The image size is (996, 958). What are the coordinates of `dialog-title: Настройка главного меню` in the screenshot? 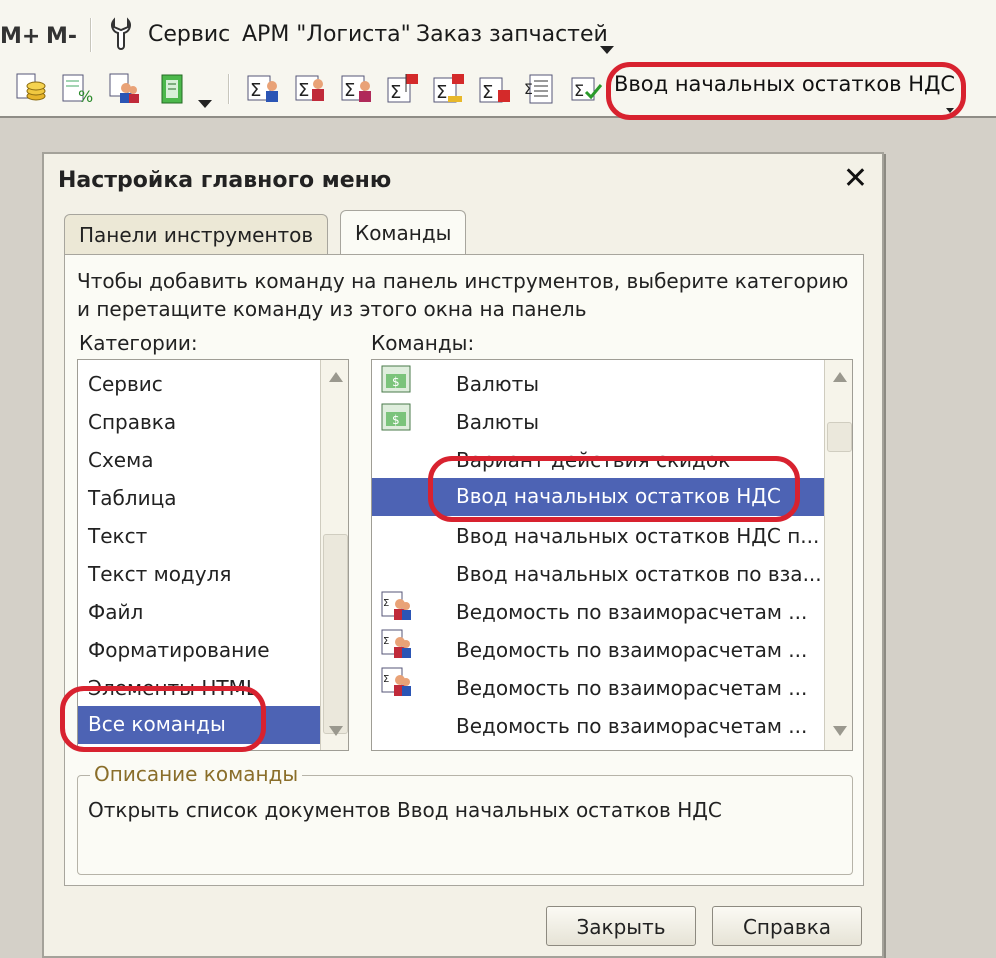 It's located at (225, 180).